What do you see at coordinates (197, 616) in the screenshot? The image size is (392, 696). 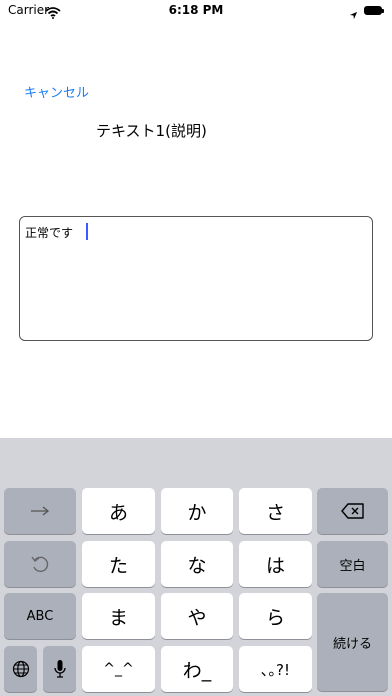 I see `key-ya: や` at bounding box center [197, 616].